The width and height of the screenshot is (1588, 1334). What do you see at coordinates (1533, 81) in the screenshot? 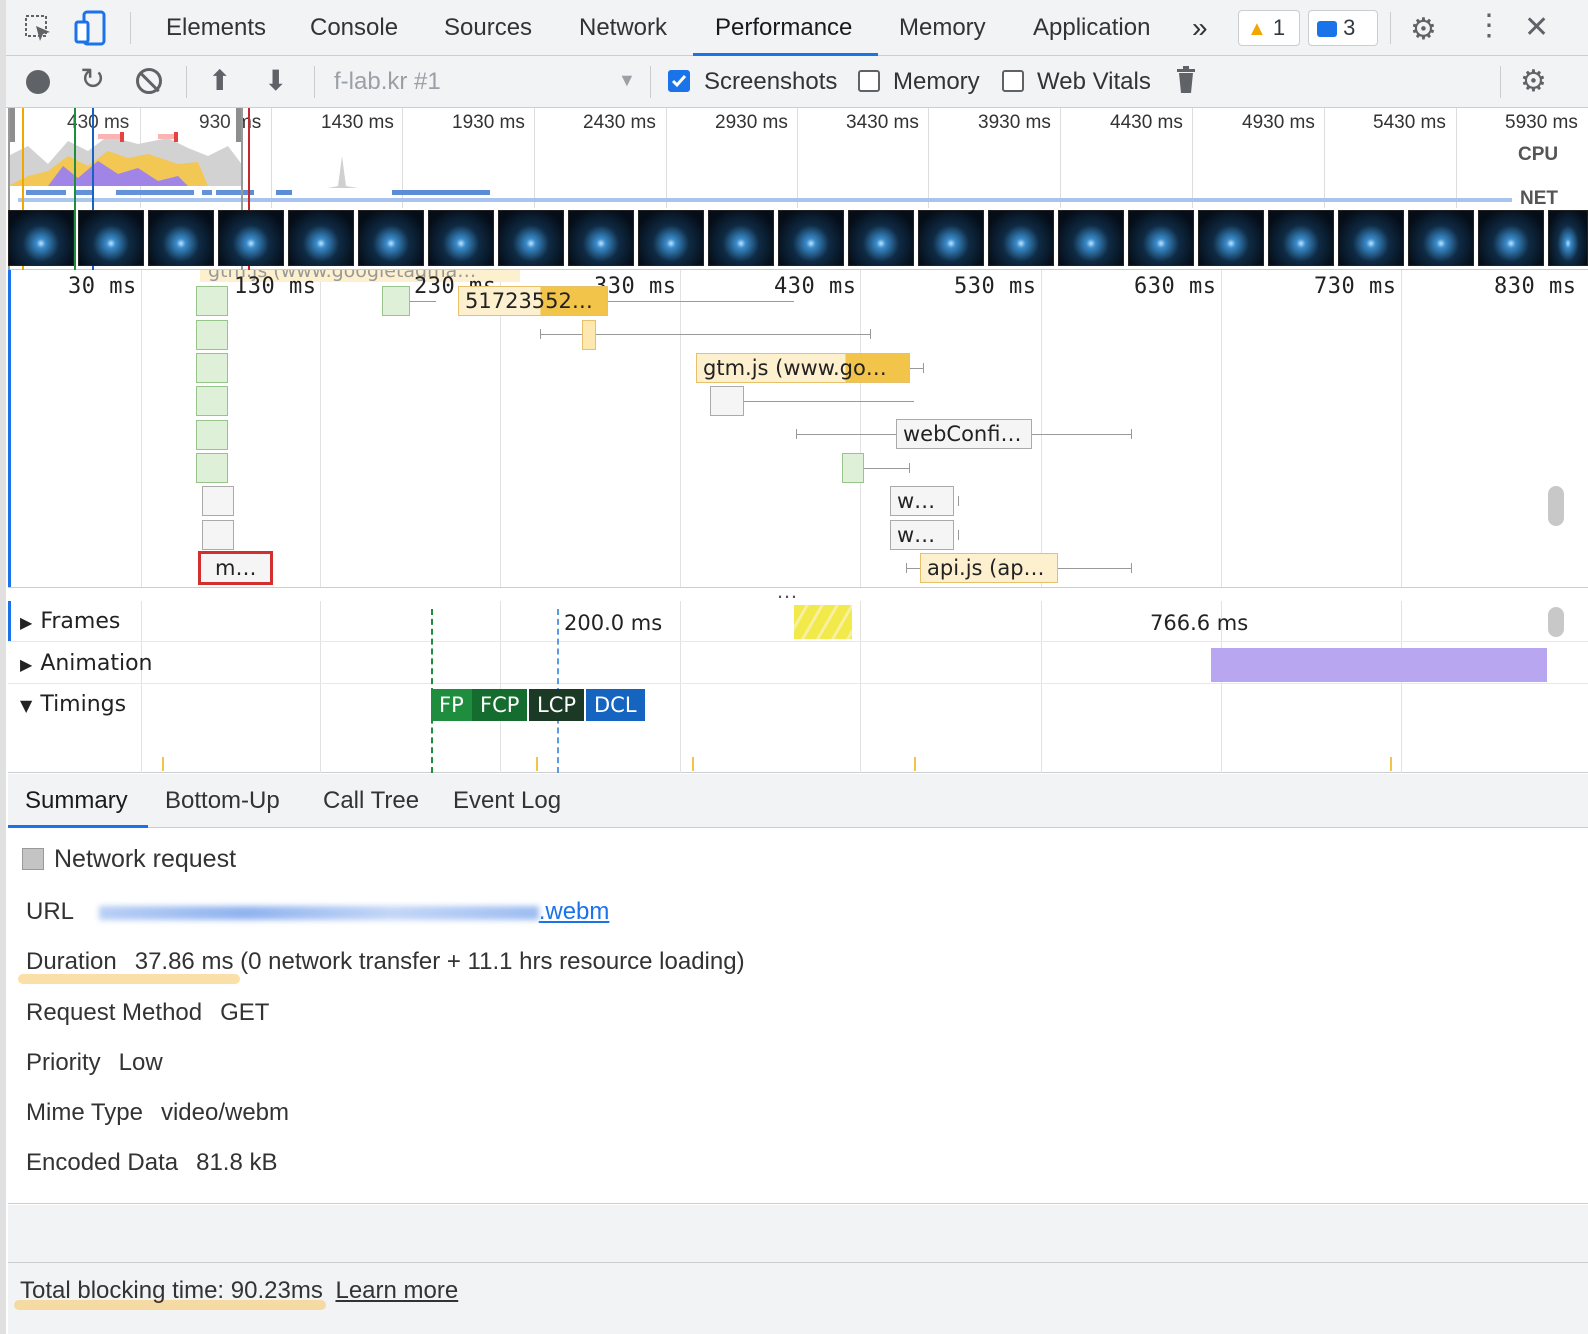
I see `capture-settings-gear-icon: ⚙` at bounding box center [1533, 81].